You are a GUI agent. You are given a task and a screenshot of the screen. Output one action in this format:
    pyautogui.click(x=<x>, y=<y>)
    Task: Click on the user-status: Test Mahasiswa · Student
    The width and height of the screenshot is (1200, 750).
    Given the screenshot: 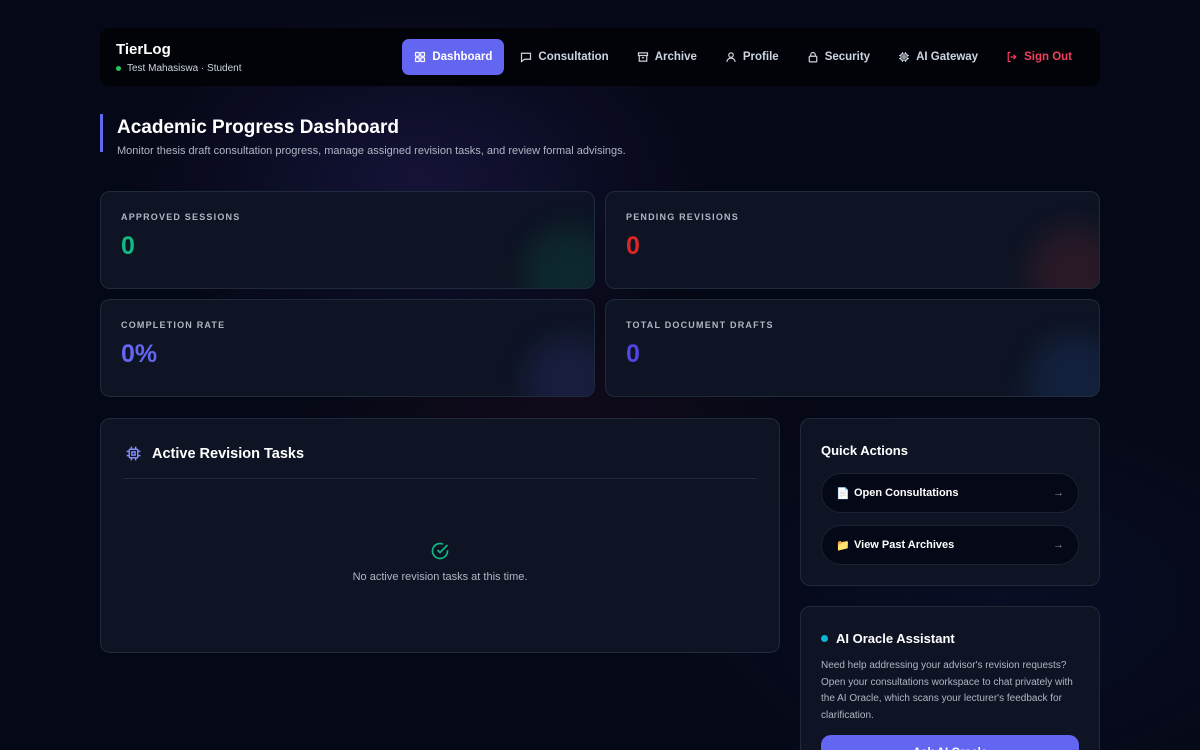 What is the action you would take?
    pyautogui.click(x=179, y=68)
    